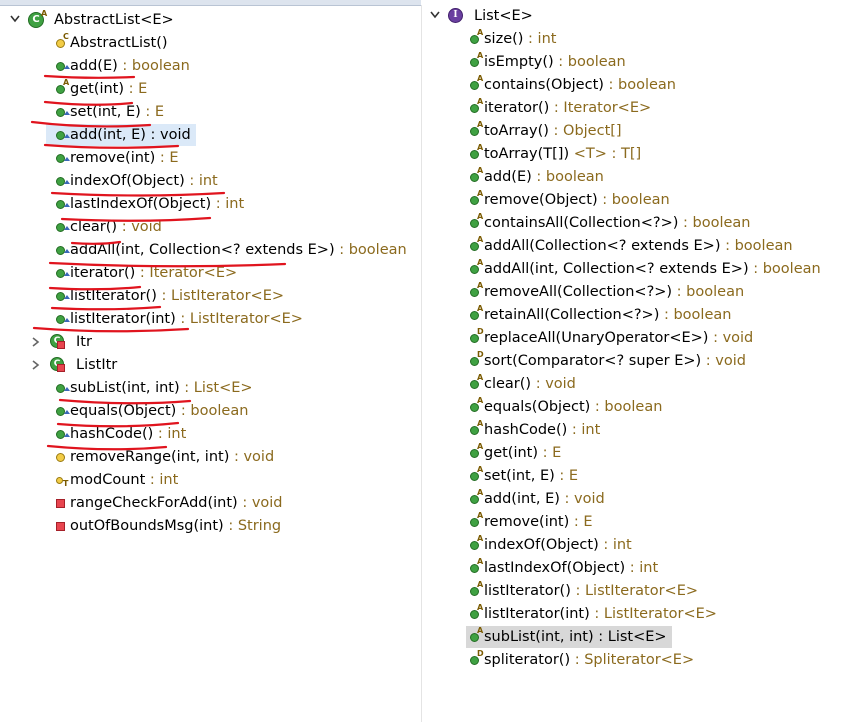  What do you see at coordinates (61, 480) in the screenshot?
I see `protected-field-icon: T` at bounding box center [61, 480].